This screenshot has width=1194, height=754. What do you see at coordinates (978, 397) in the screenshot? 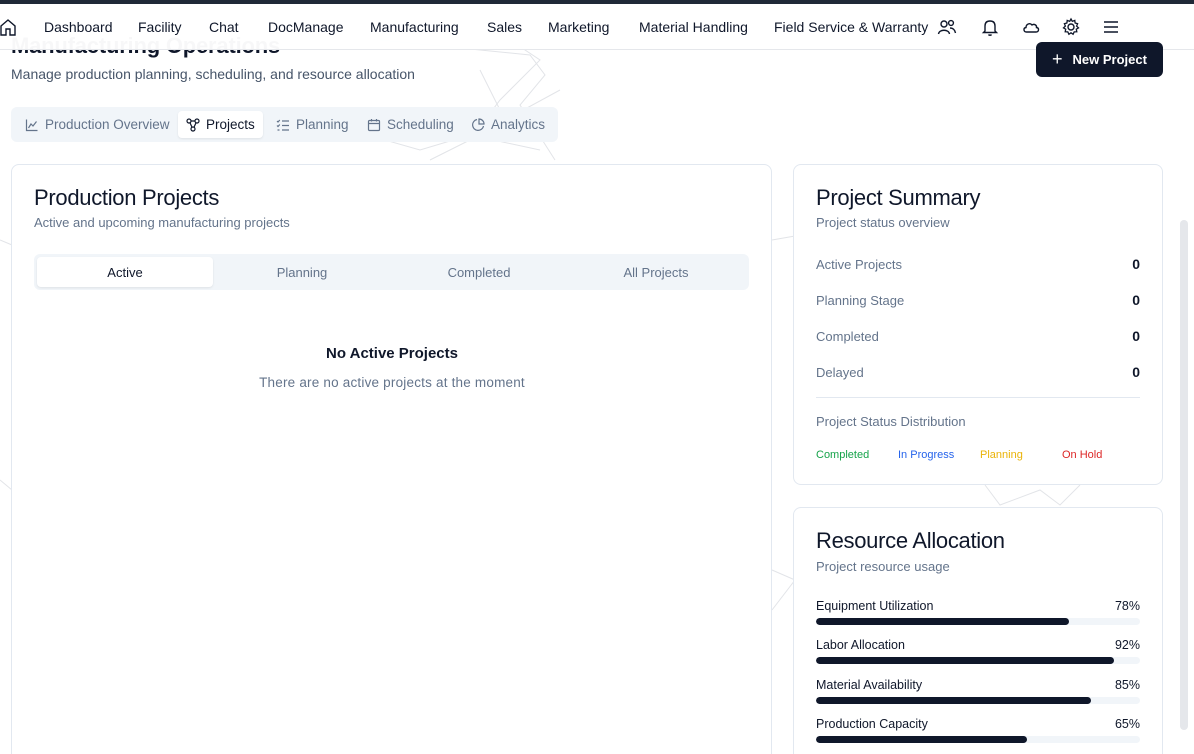
I see `divider` at bounding box center [978, 397].